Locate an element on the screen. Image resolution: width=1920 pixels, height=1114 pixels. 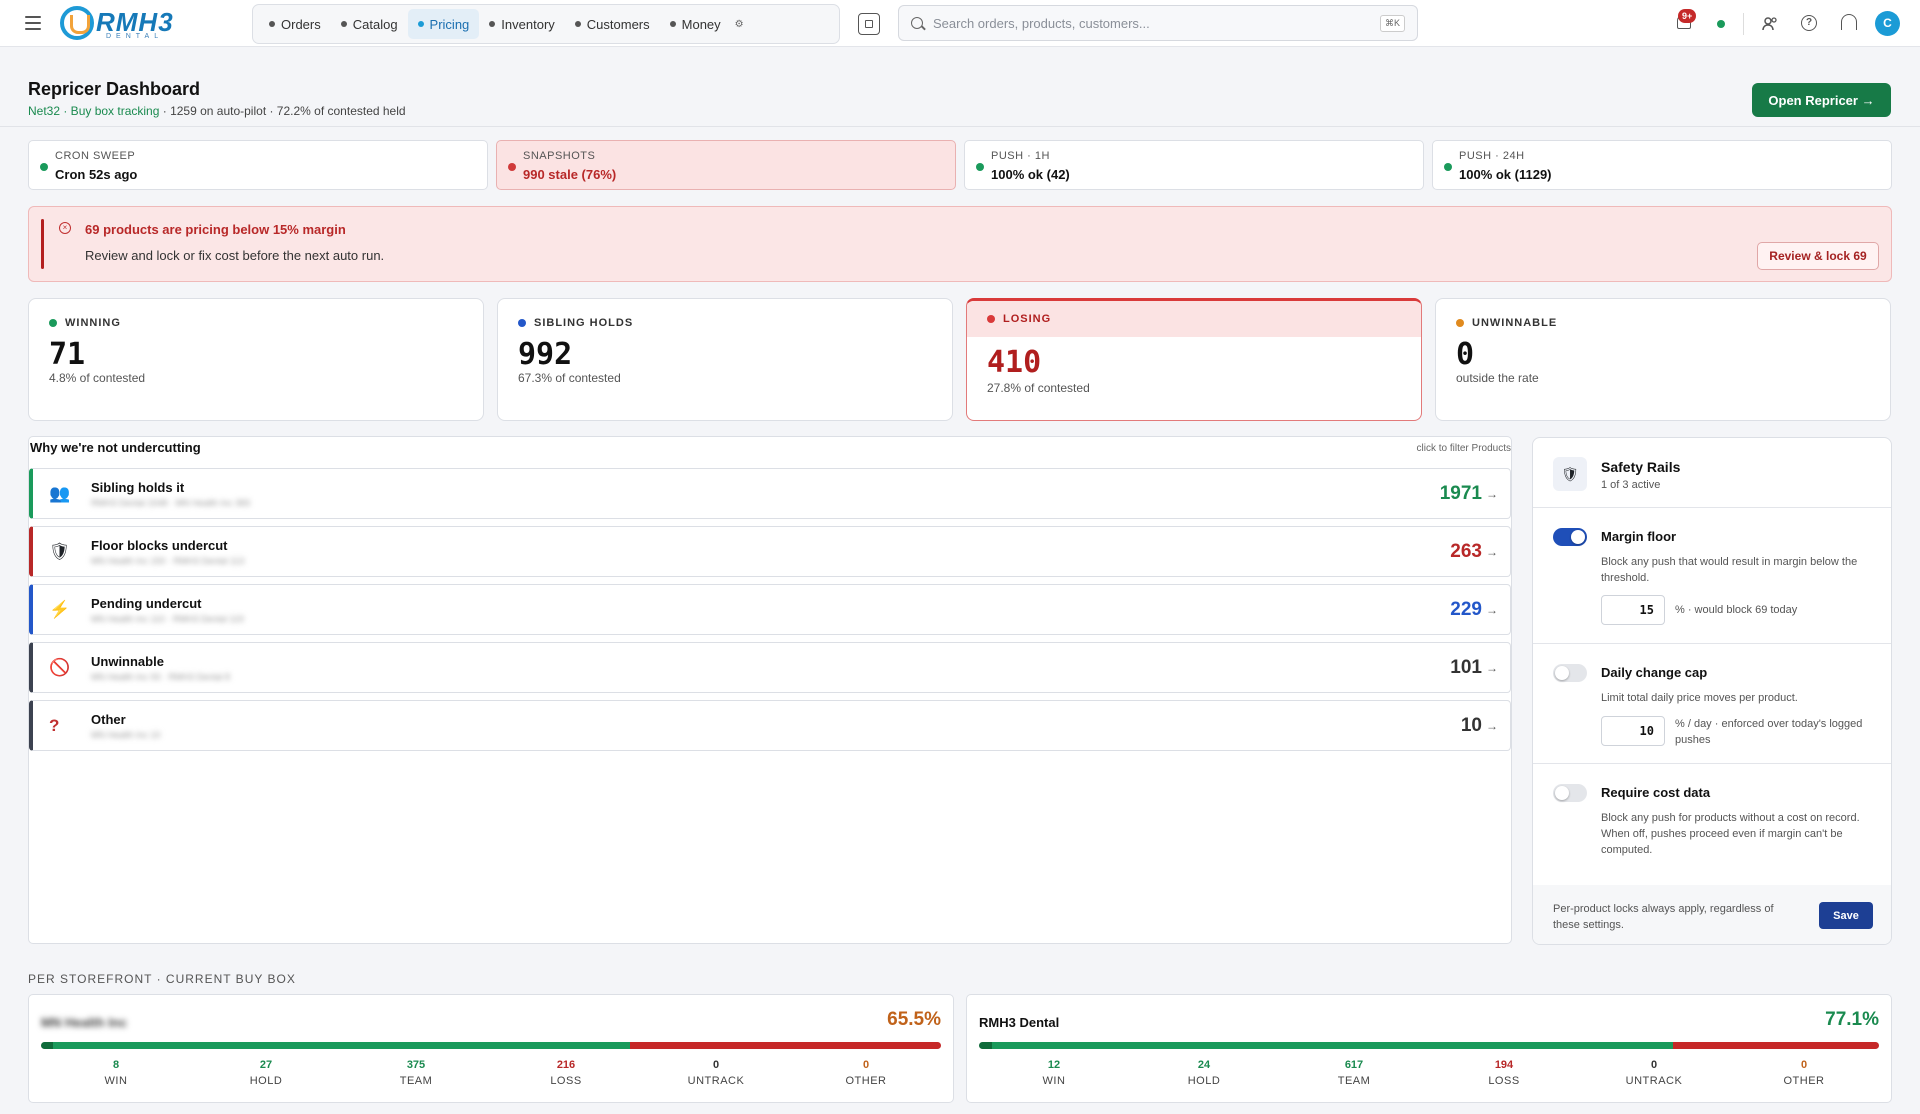
status-card-push-24h: PUSH · 24H 100% ok (1129) is located at coordinates (1662, 165).